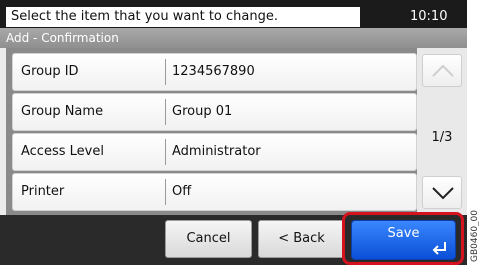 The height and width of the screenshot is (265, 479). What do you see at coordinates (429, 16) in the screenshot?
I see `clock-time: 10:10` at bounding box center [429, 16].